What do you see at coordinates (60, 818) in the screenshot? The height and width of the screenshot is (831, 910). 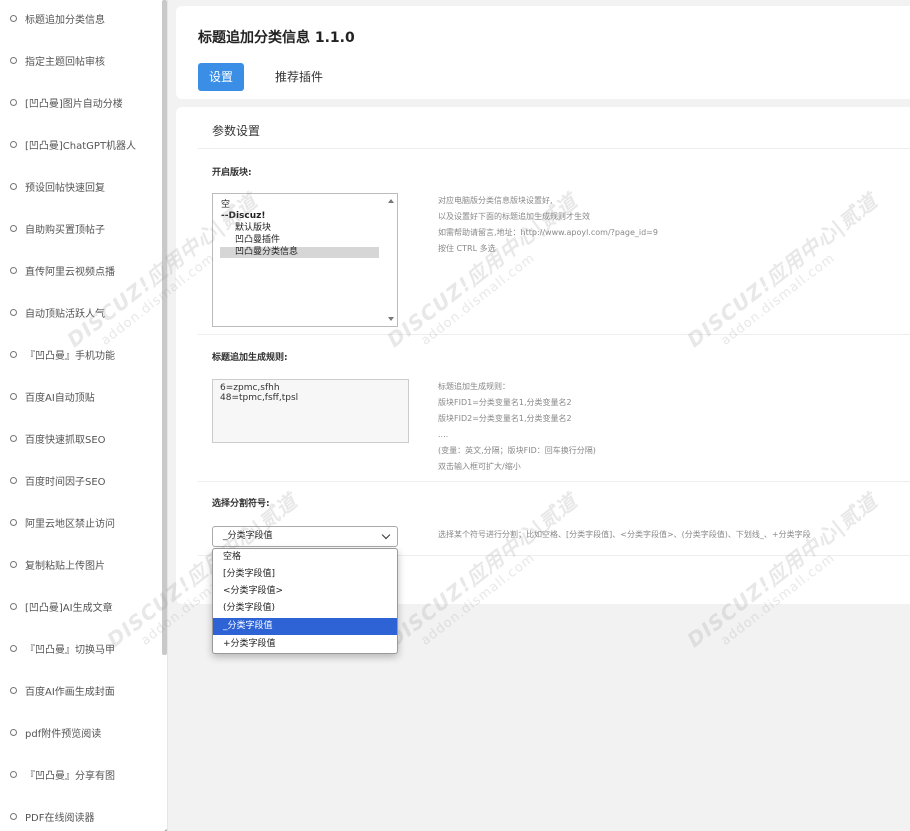 I see `sidebar-item-label: PDF在线阅读器` at bounding box center [60, 818].